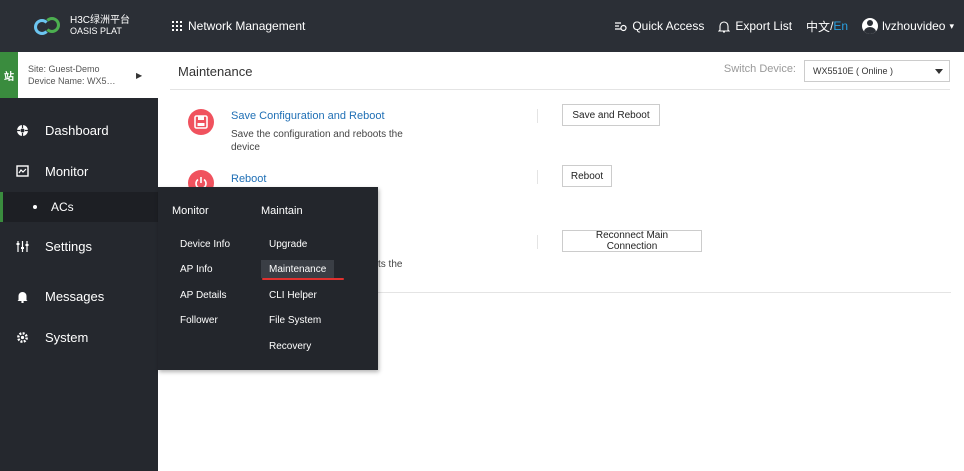 The width and height of the screenshot is (964, 471). What do you see at coordinates (249, 179) in the screenshot?
I see `reboot-title: Reboot` at bounding box center [249, 179].